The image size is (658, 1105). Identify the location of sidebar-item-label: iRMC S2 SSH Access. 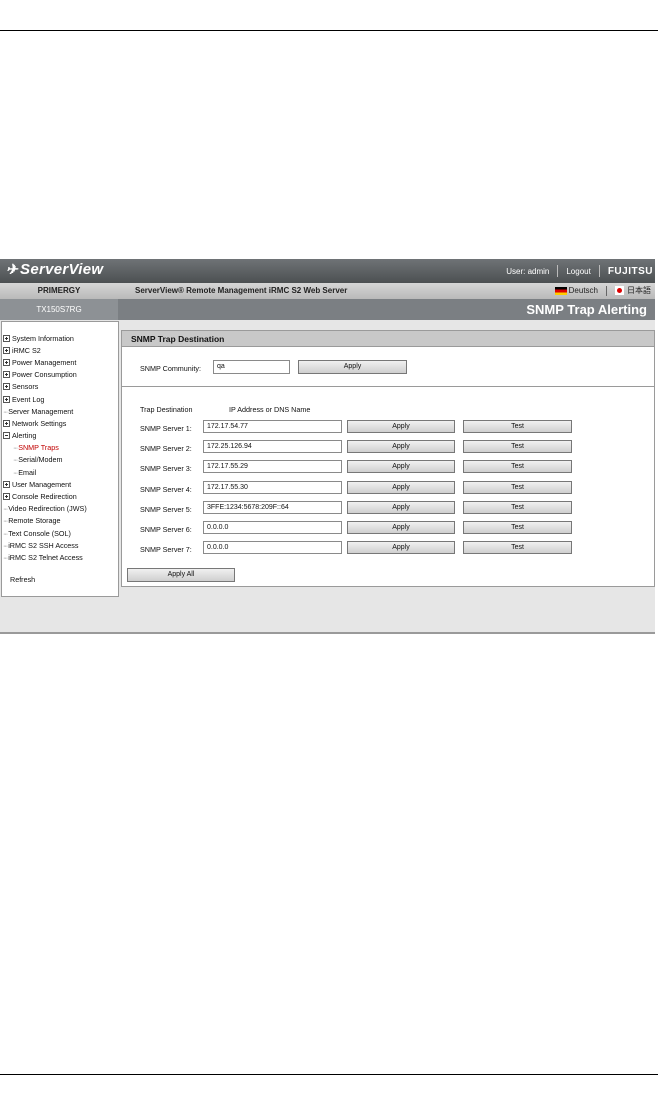
(43, 545).